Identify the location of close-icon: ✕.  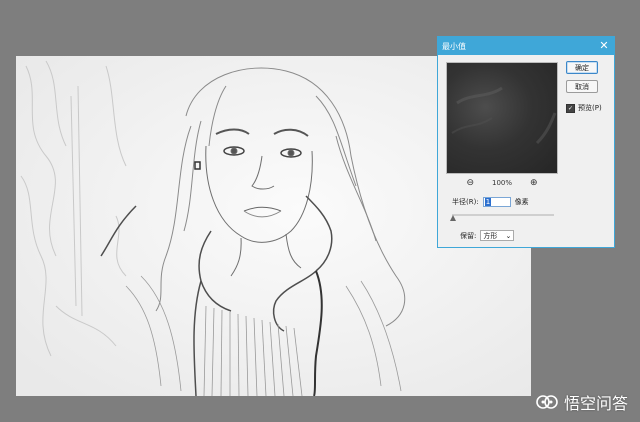
(604, 45).